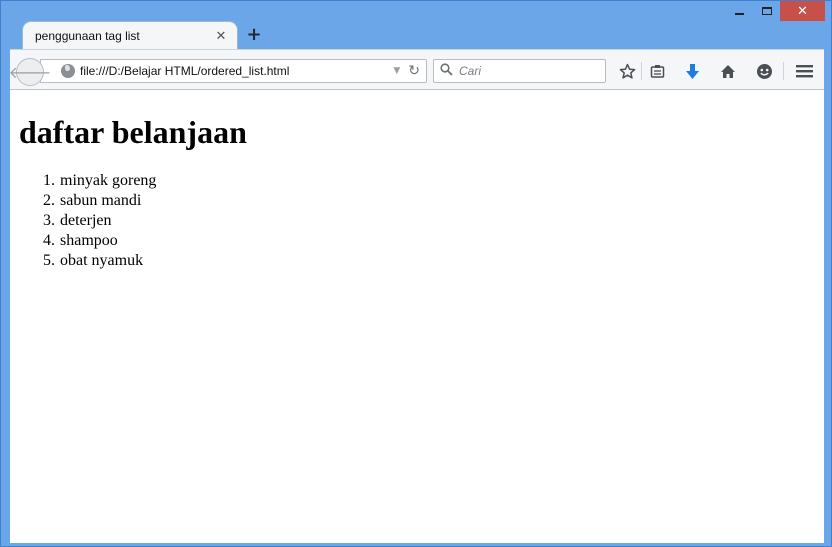 This screenshot has width=832, height=547. I want to click on download-icon, so click(692, 71).